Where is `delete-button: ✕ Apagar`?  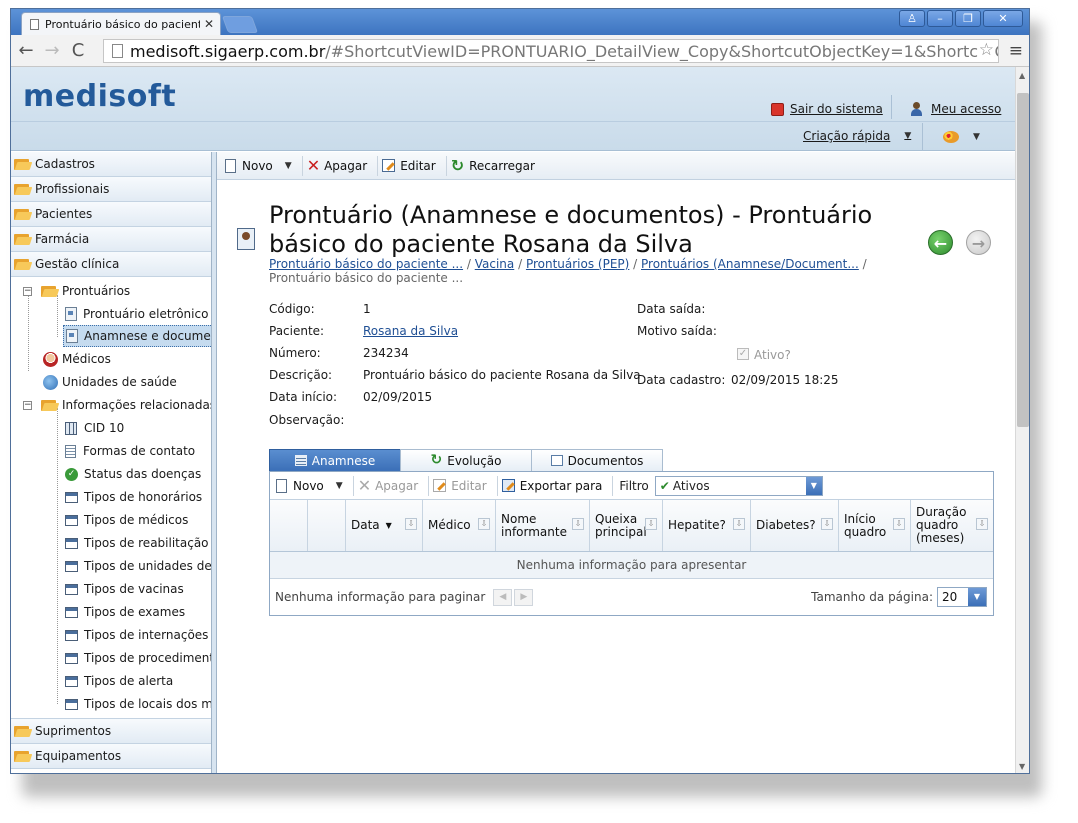 delete-button: ✕ Apagar is located at coordinates (340, 166).